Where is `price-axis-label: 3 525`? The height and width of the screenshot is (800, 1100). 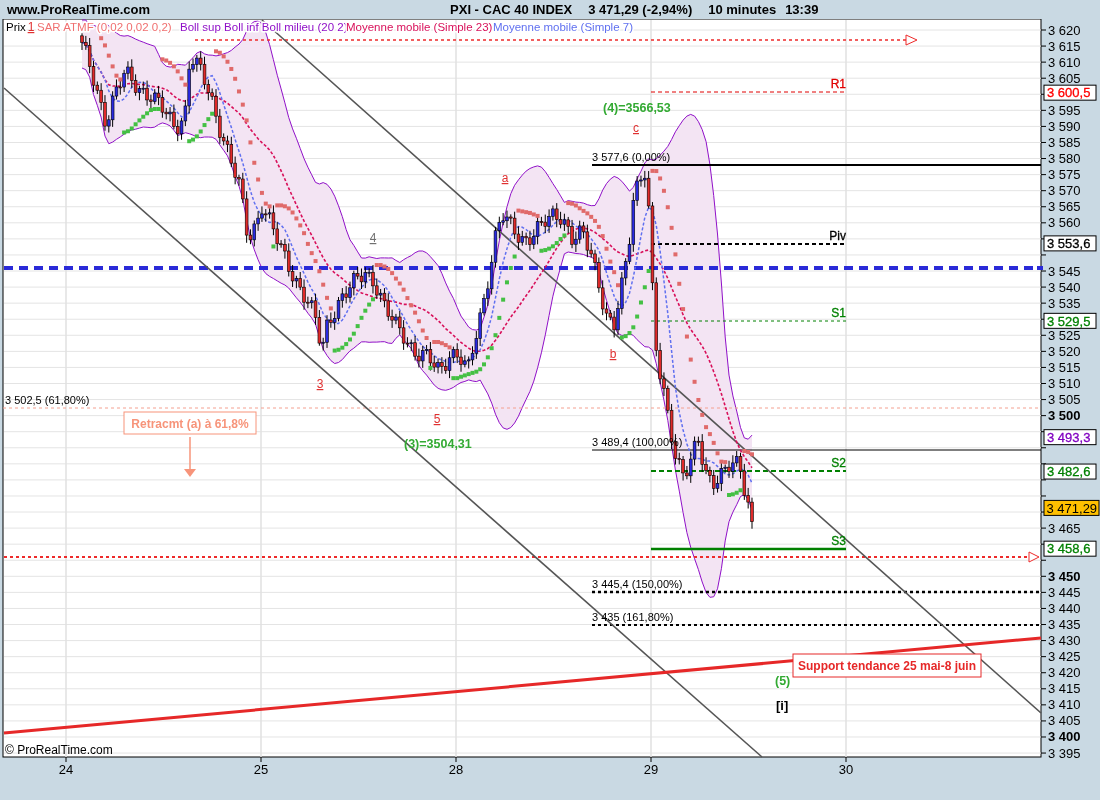 price-axis-label: 3 525 is located at coordinates (1064, 335).